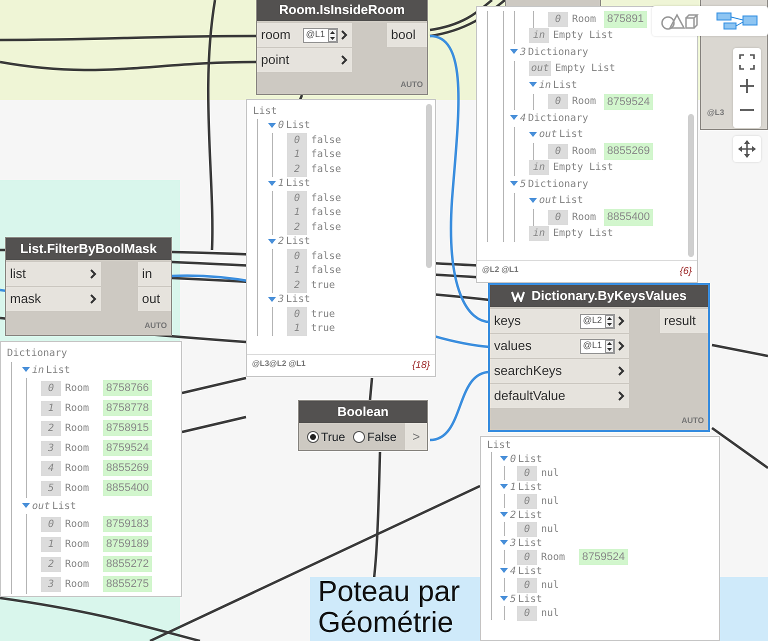  What do you see at coordinates (416, 436) in the screenshot?
I see `output-port: >` at bounding box center [416, 436].